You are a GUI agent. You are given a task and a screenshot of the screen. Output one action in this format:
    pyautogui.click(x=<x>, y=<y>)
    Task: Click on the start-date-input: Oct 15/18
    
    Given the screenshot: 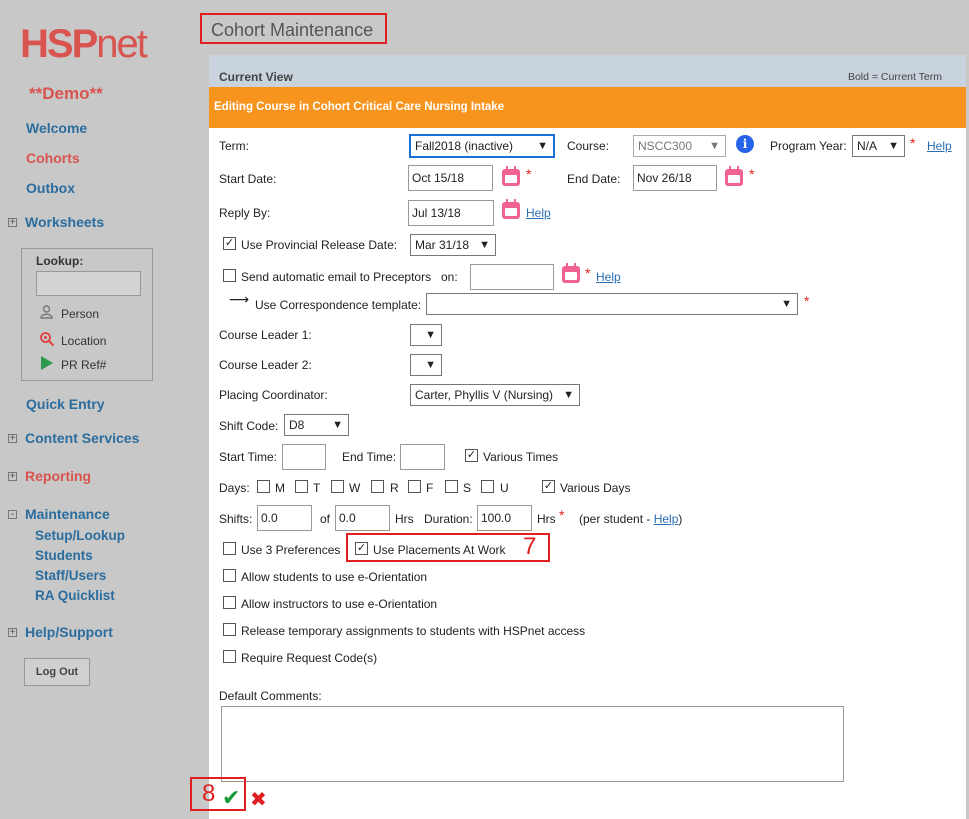 What is the action you would take?
    pyautogui.click(x=450, y=178)
    